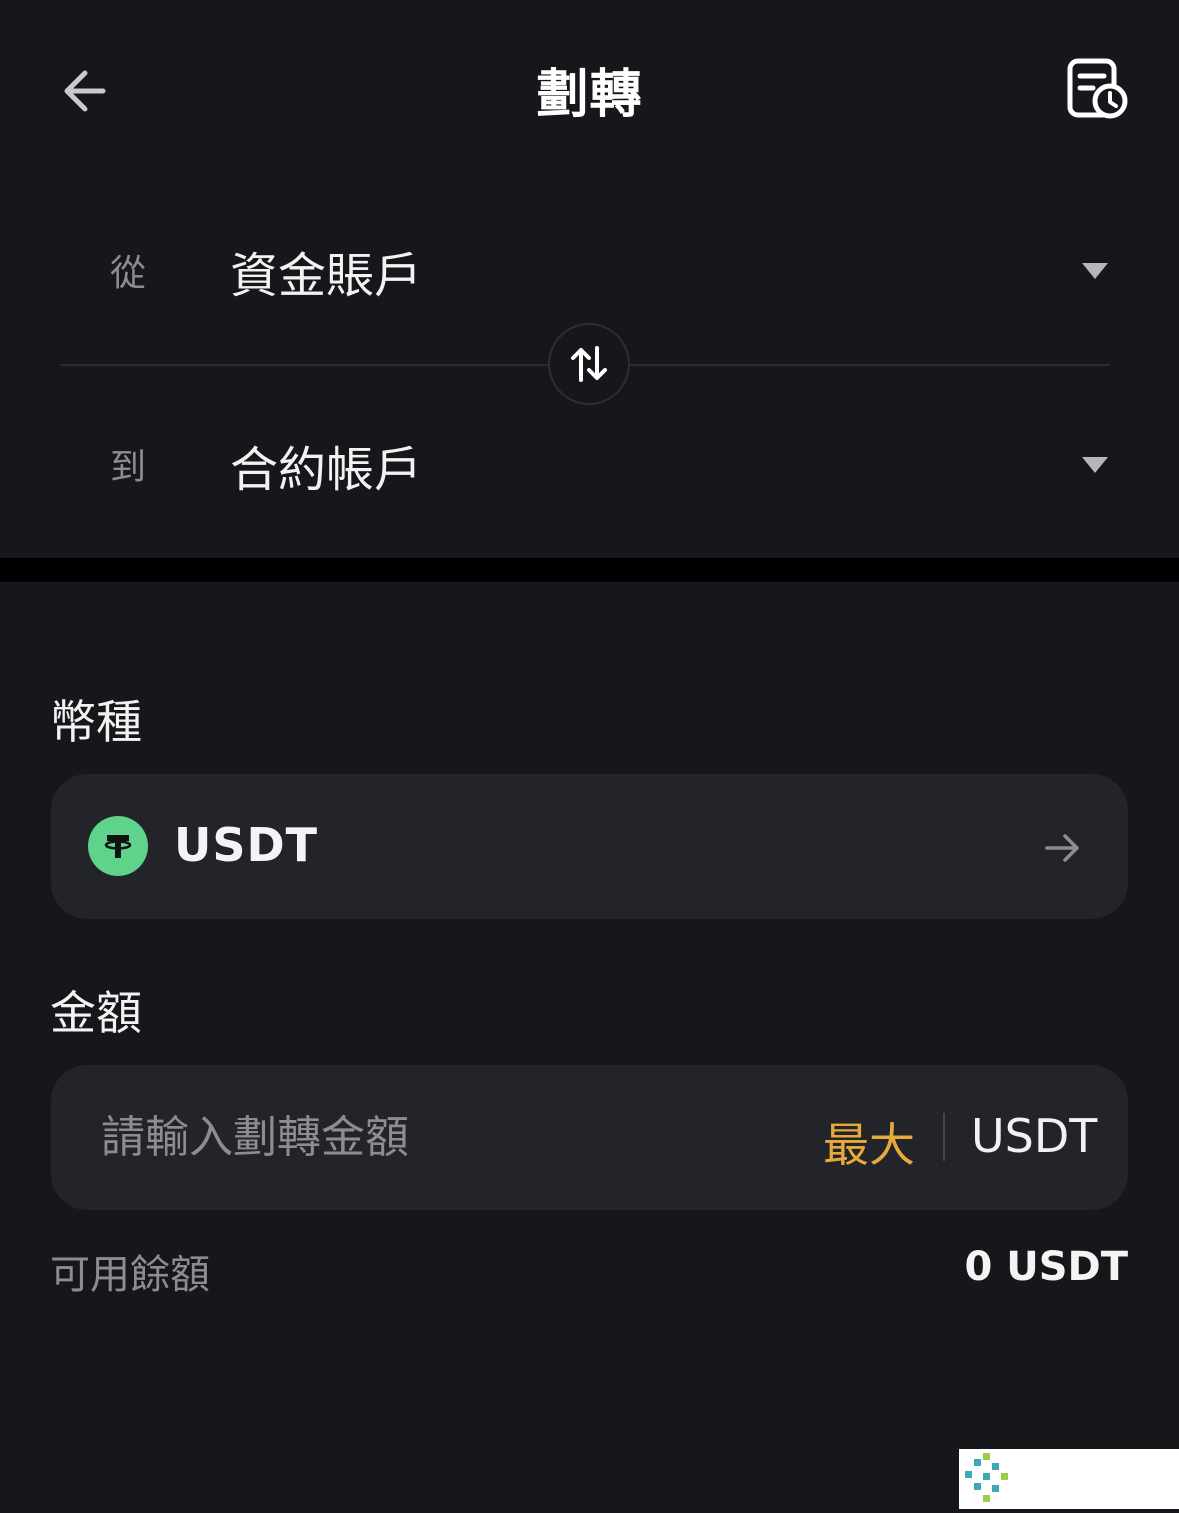 The height and width of the screenshot is (1513, 1179). I want to click on to-account-name: 合約帳戶, so click(326, 470).